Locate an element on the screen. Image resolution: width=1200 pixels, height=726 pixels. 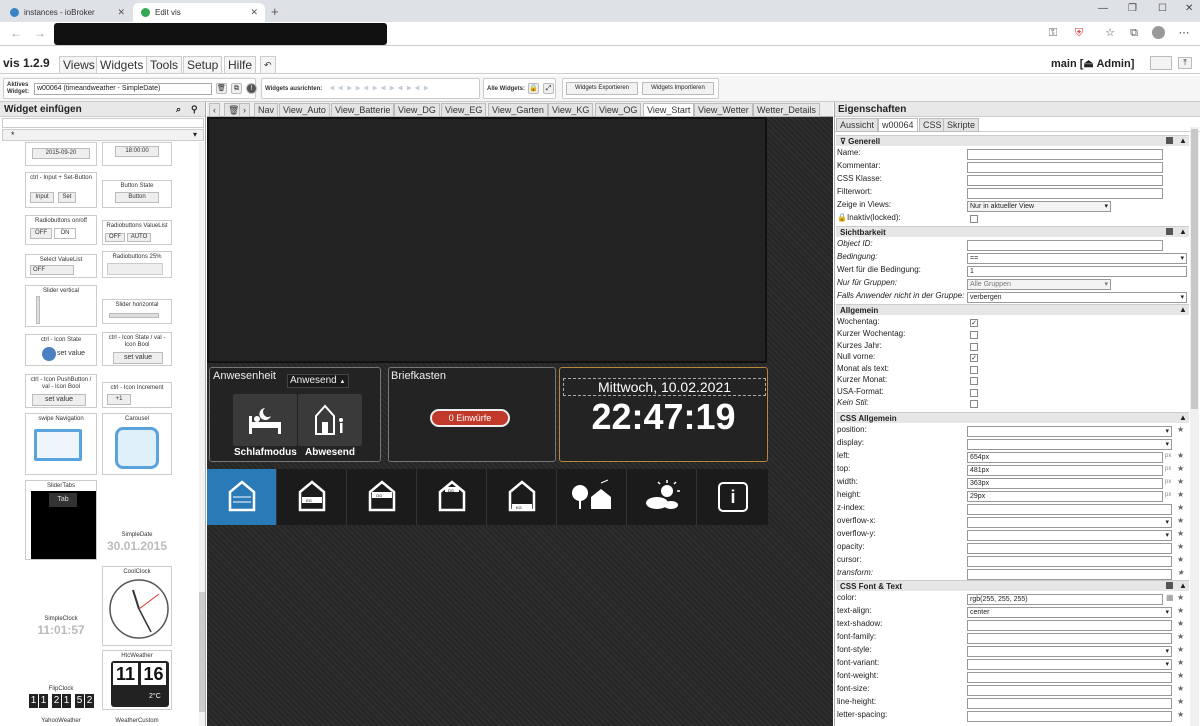
filterwort-input is located at coordinates (1065, 193).